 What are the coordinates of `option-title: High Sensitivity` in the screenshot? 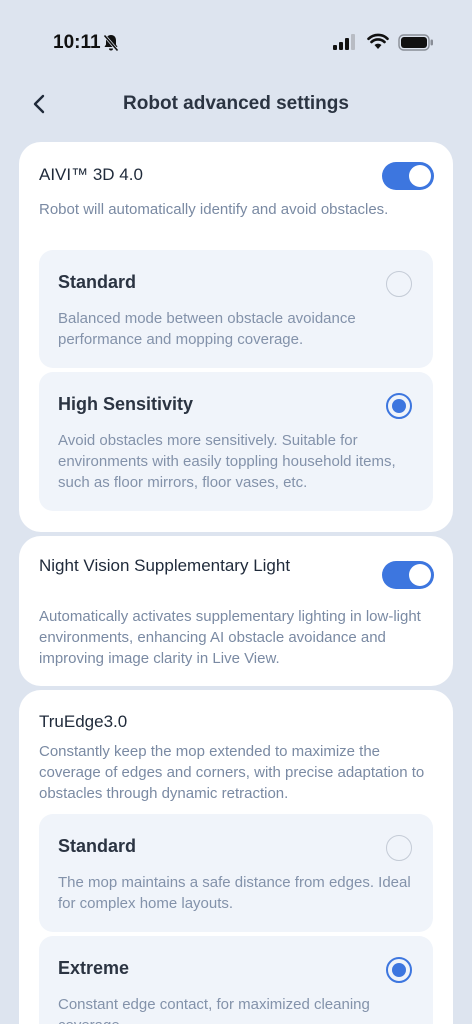 It's located at (126, 404).